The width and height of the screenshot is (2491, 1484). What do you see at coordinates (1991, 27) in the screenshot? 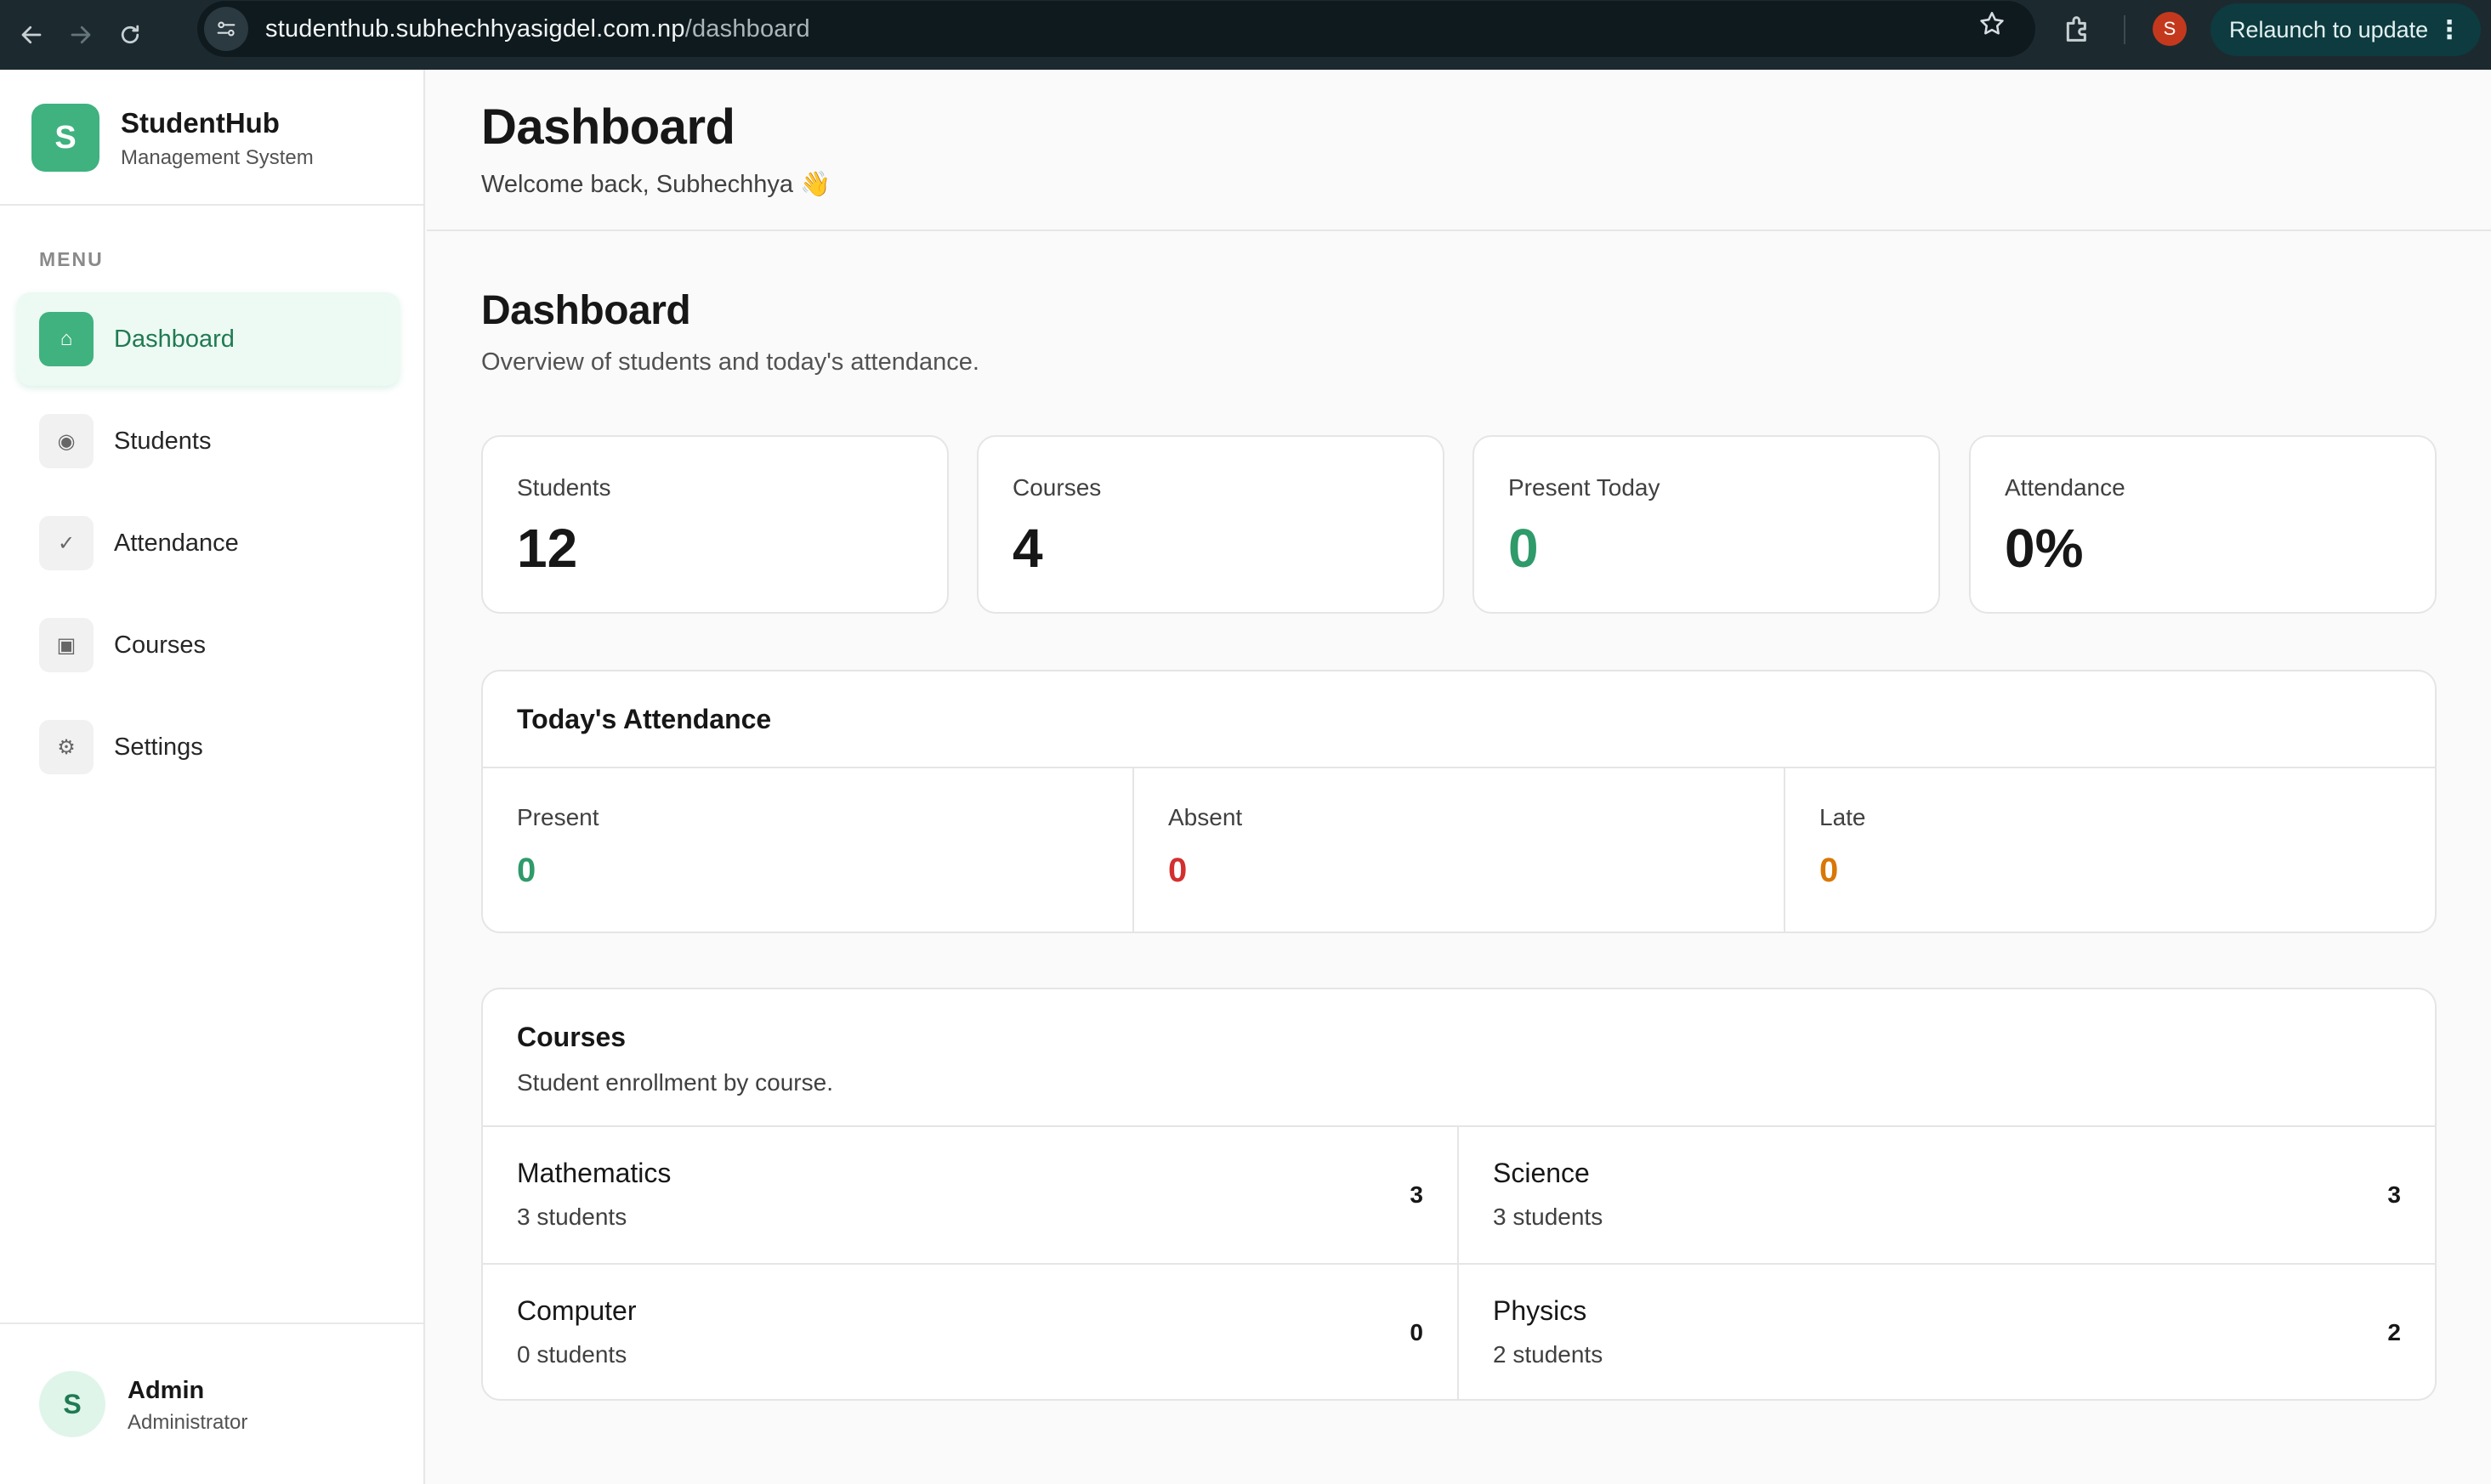
I see `bookmark-star-icon` at bounding box center [1991, 27].